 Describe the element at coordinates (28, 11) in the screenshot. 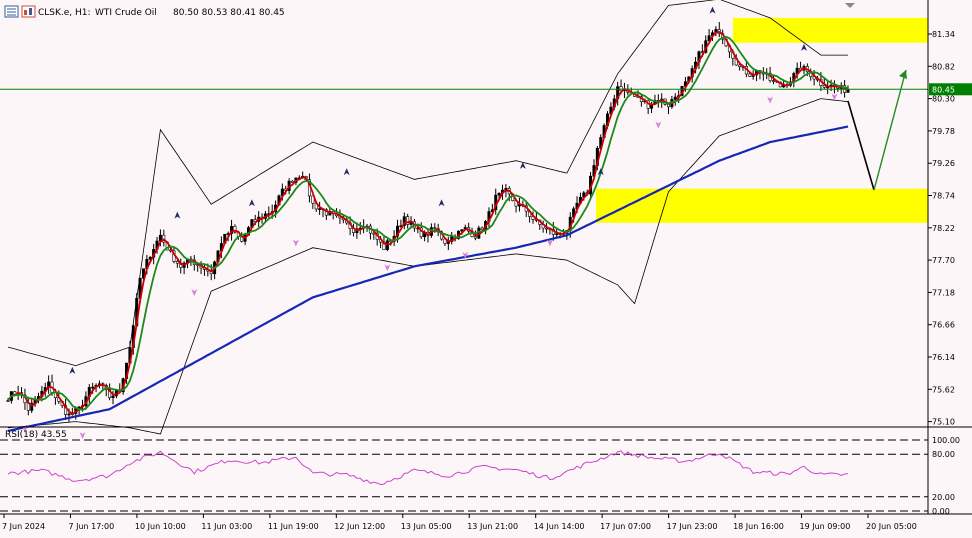

I see `chart-icon` at that location.